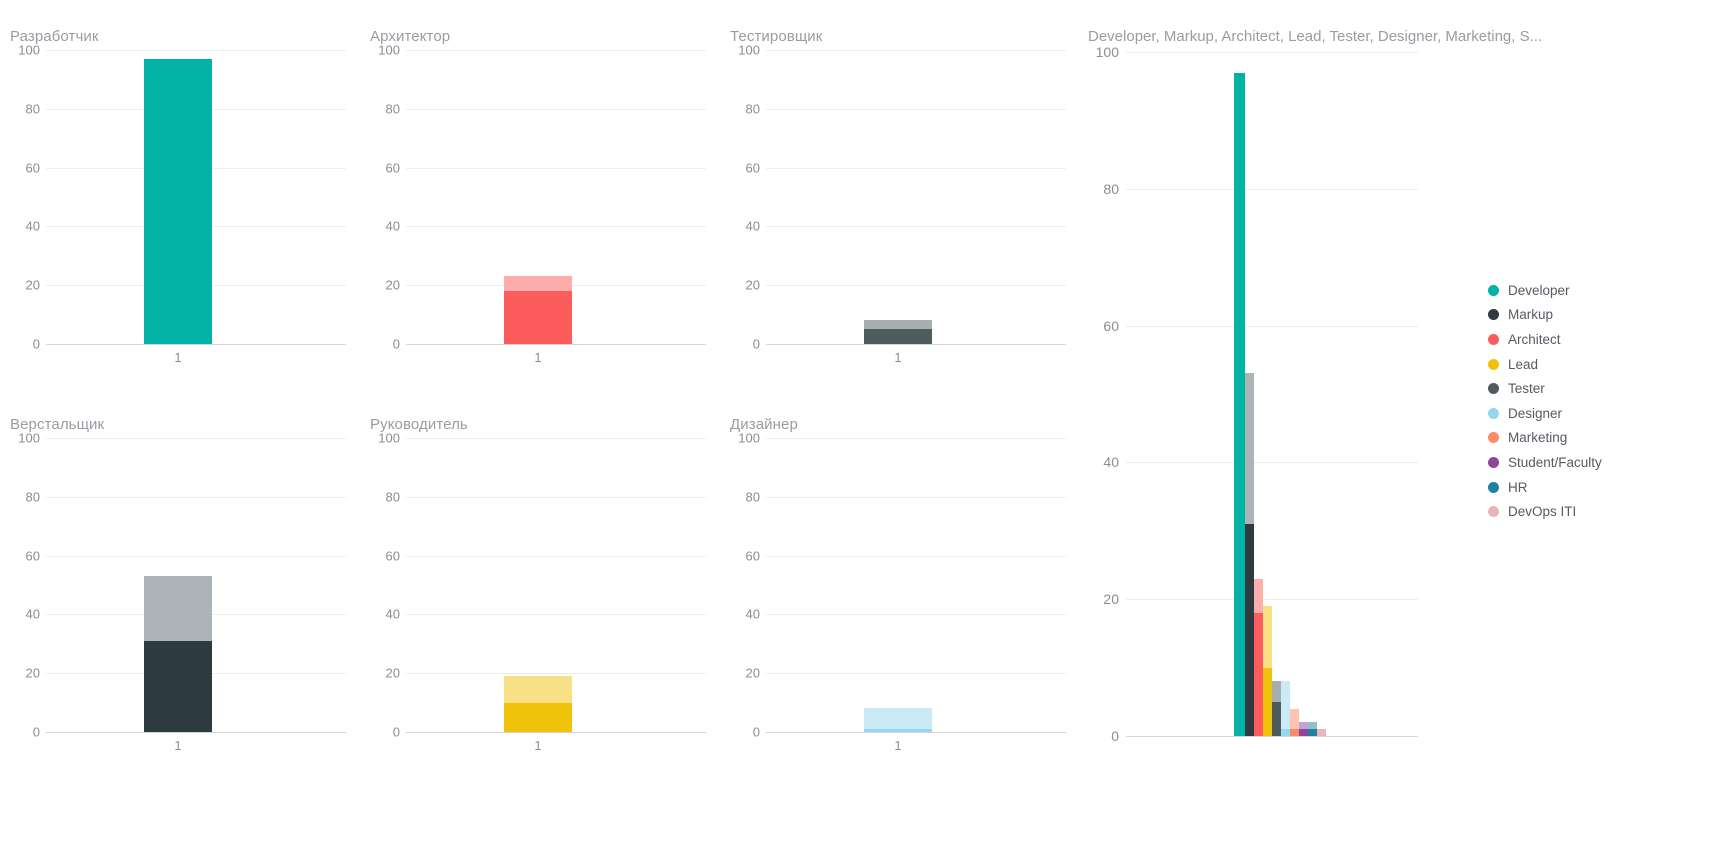 This screenshot has height=842, width=1709. Describe the element at coordinates (1595, 388) in the screenshot. I see `legend-item: Tester` at that location.